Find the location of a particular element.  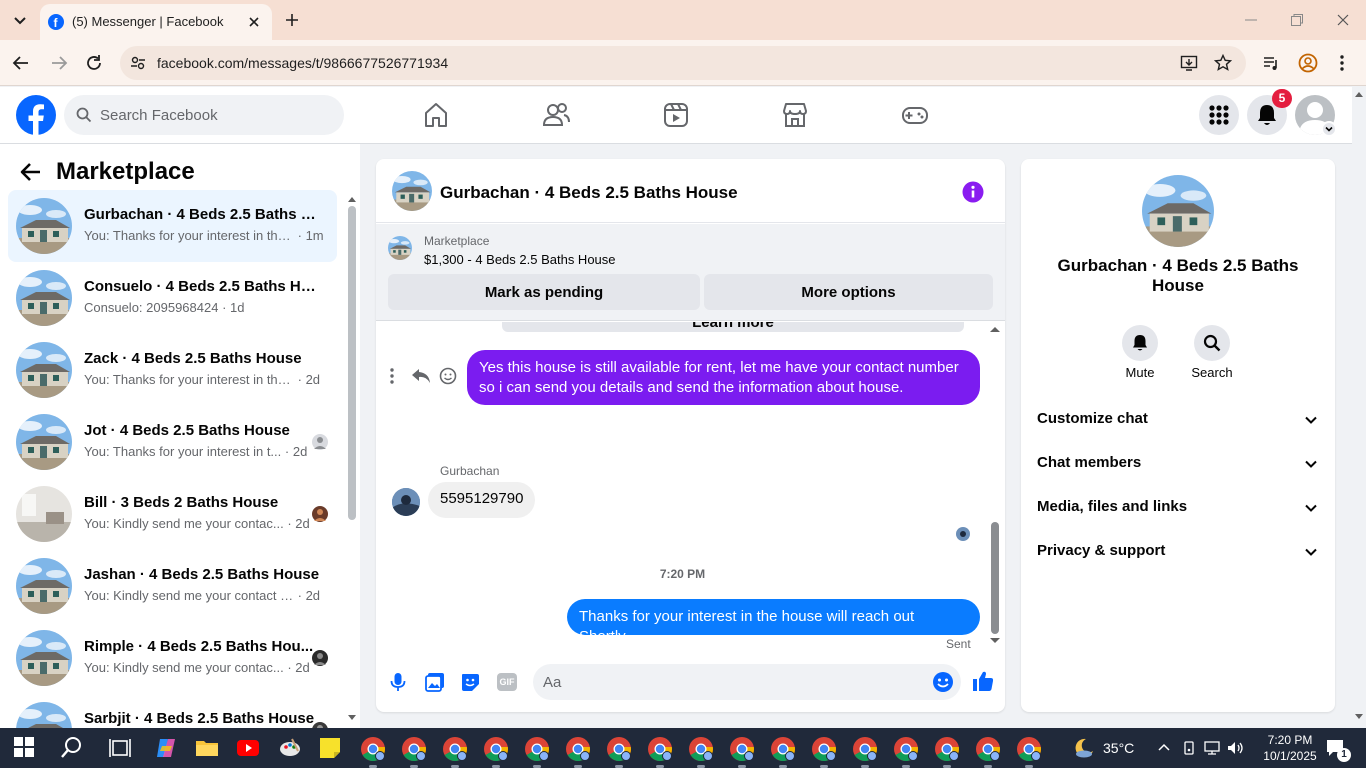

section-privacy-support: Privacy & support is located at coordinates (1178, 552).